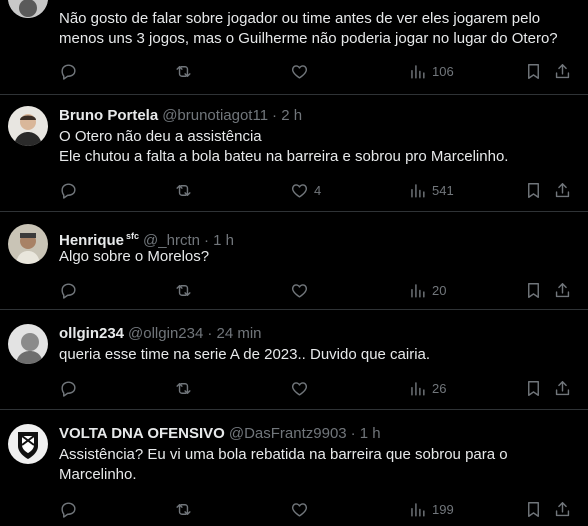 This screenshot has width=588, height=526. I want to click on tweet-header: ollgin234 @ollgin234 · 24 min, so click(160, 334).